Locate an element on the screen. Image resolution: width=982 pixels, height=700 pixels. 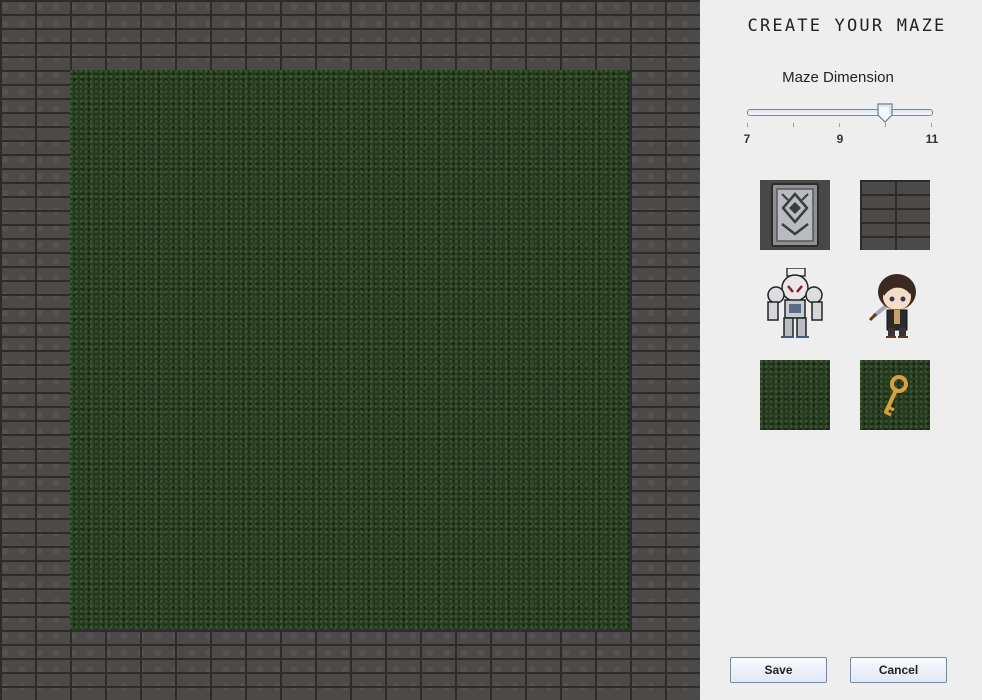
hero-with-sword-icon is located at coordinates (892, 306).